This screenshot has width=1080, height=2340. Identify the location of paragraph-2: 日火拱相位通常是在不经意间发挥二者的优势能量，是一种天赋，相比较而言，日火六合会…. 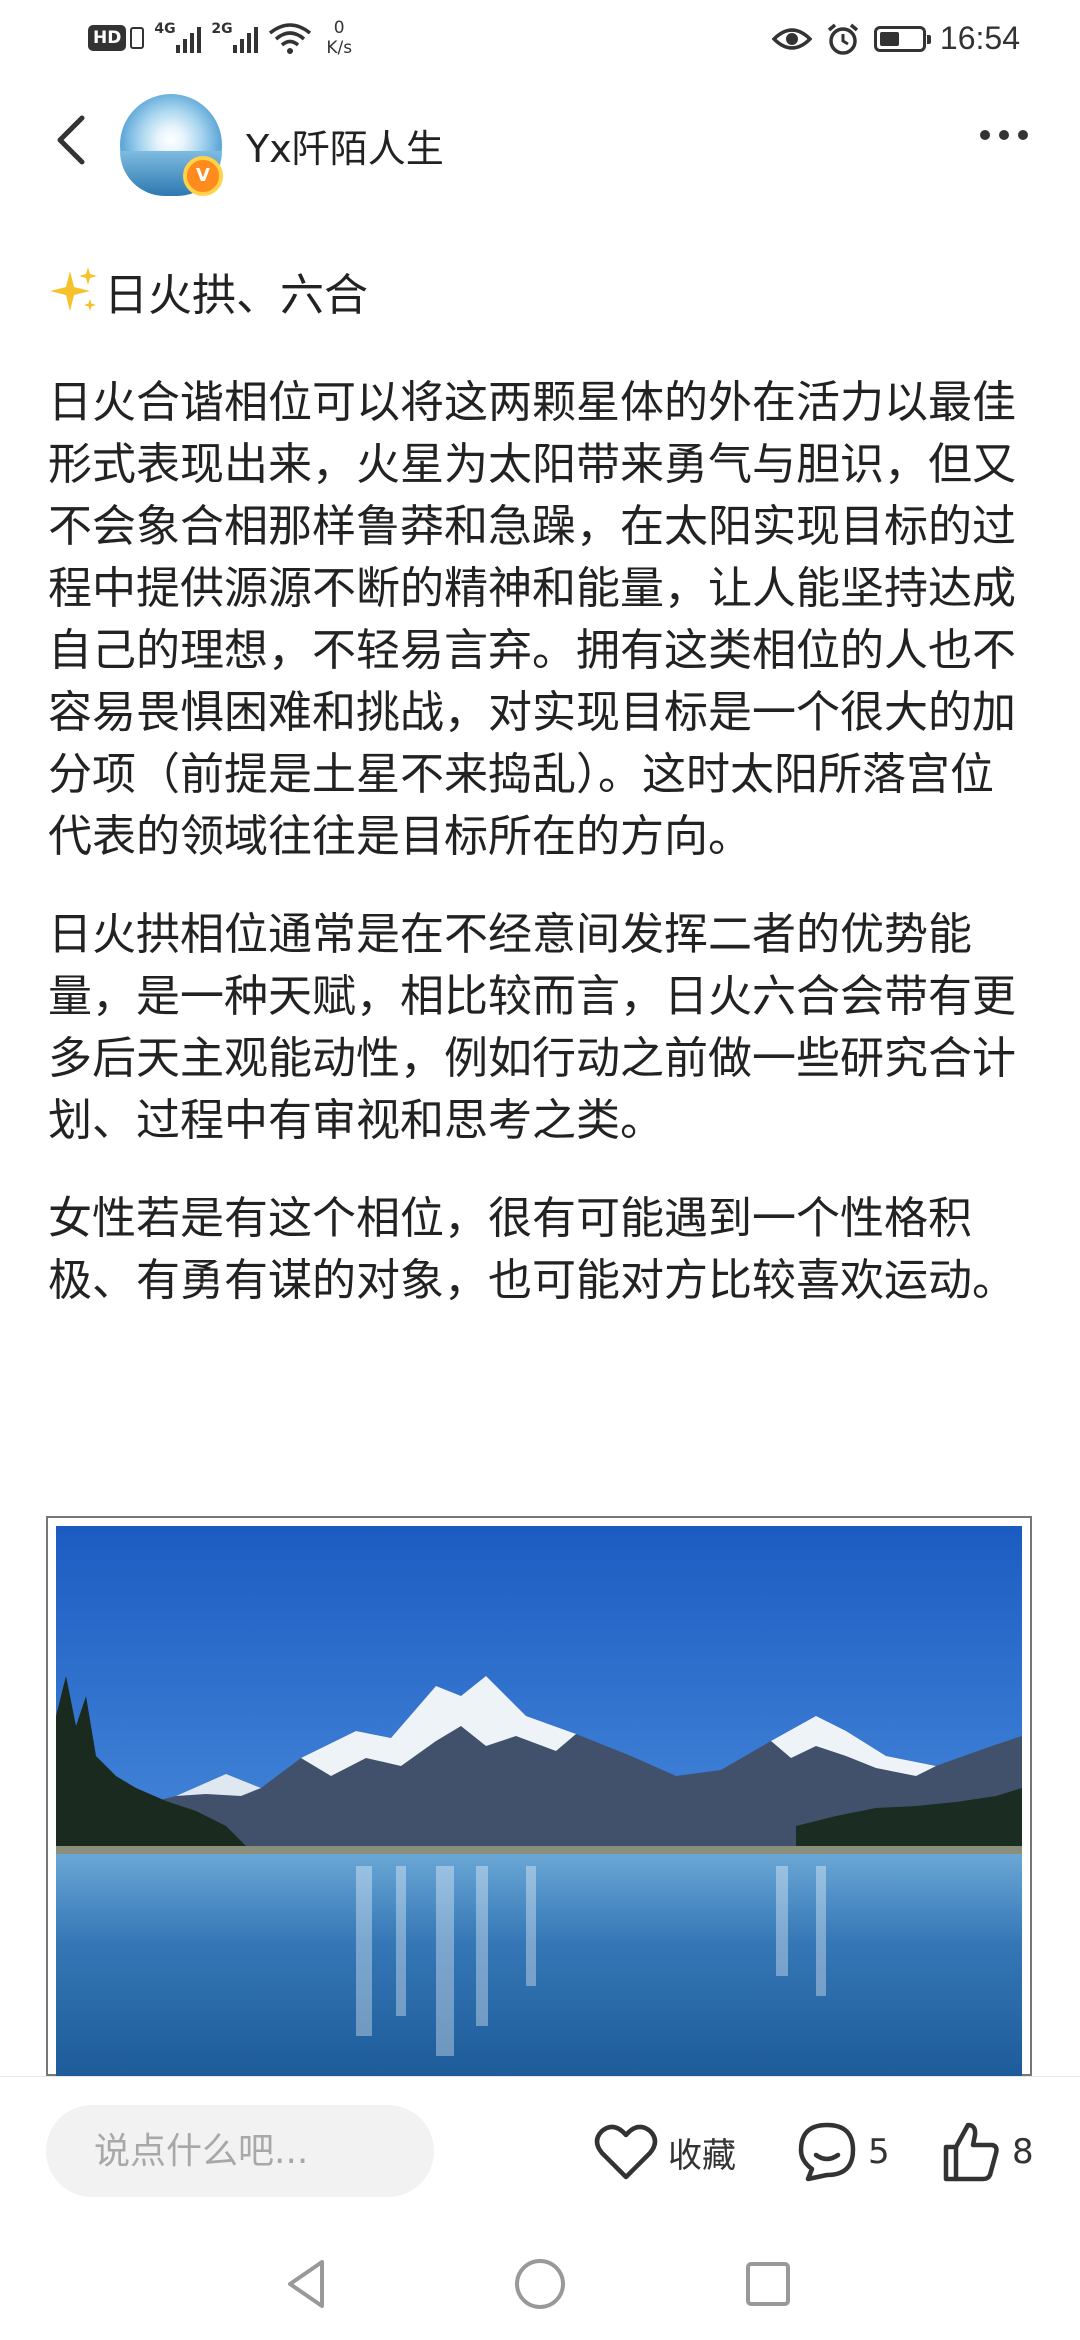
(532, 1027).